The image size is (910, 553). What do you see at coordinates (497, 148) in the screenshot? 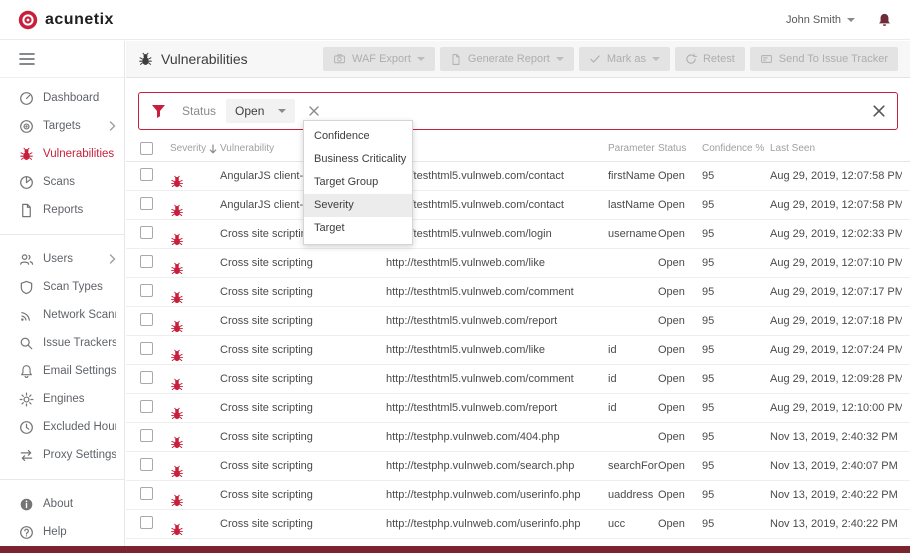
I see `column-header-url: URL` at bounding box center [497, 148].